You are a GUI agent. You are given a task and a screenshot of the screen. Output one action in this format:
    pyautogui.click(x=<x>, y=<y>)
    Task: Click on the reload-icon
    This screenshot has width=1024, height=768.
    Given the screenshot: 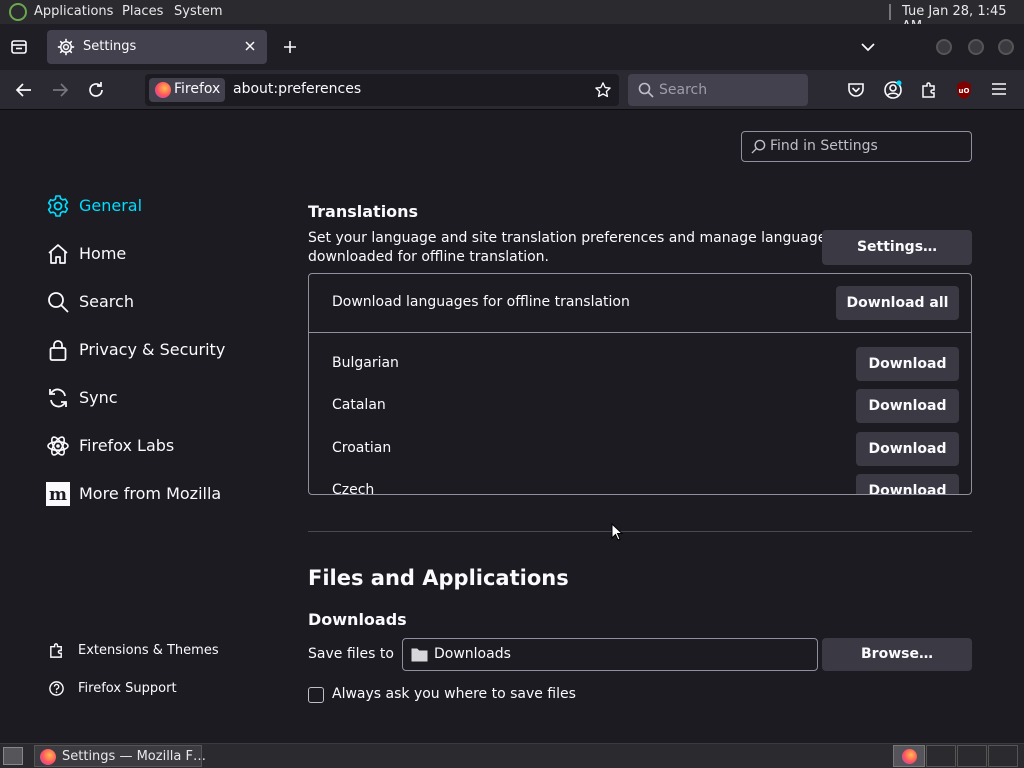 What is the action you would take?
    pyautogui.click(x=96, y=90)
    